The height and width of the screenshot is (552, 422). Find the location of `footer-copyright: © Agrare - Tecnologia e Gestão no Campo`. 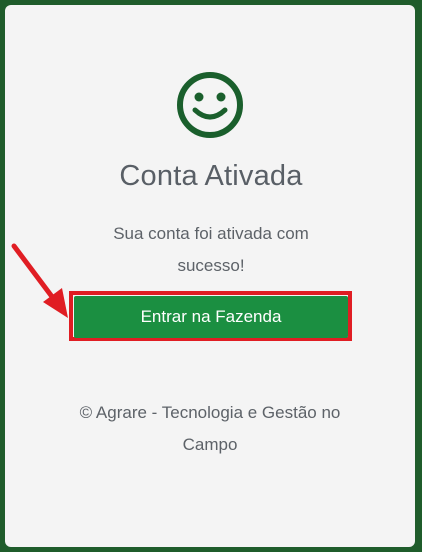

footer-copyright: © Agrare - Tecnologia e Gestão no Campo is located at coordinates (210, 428).